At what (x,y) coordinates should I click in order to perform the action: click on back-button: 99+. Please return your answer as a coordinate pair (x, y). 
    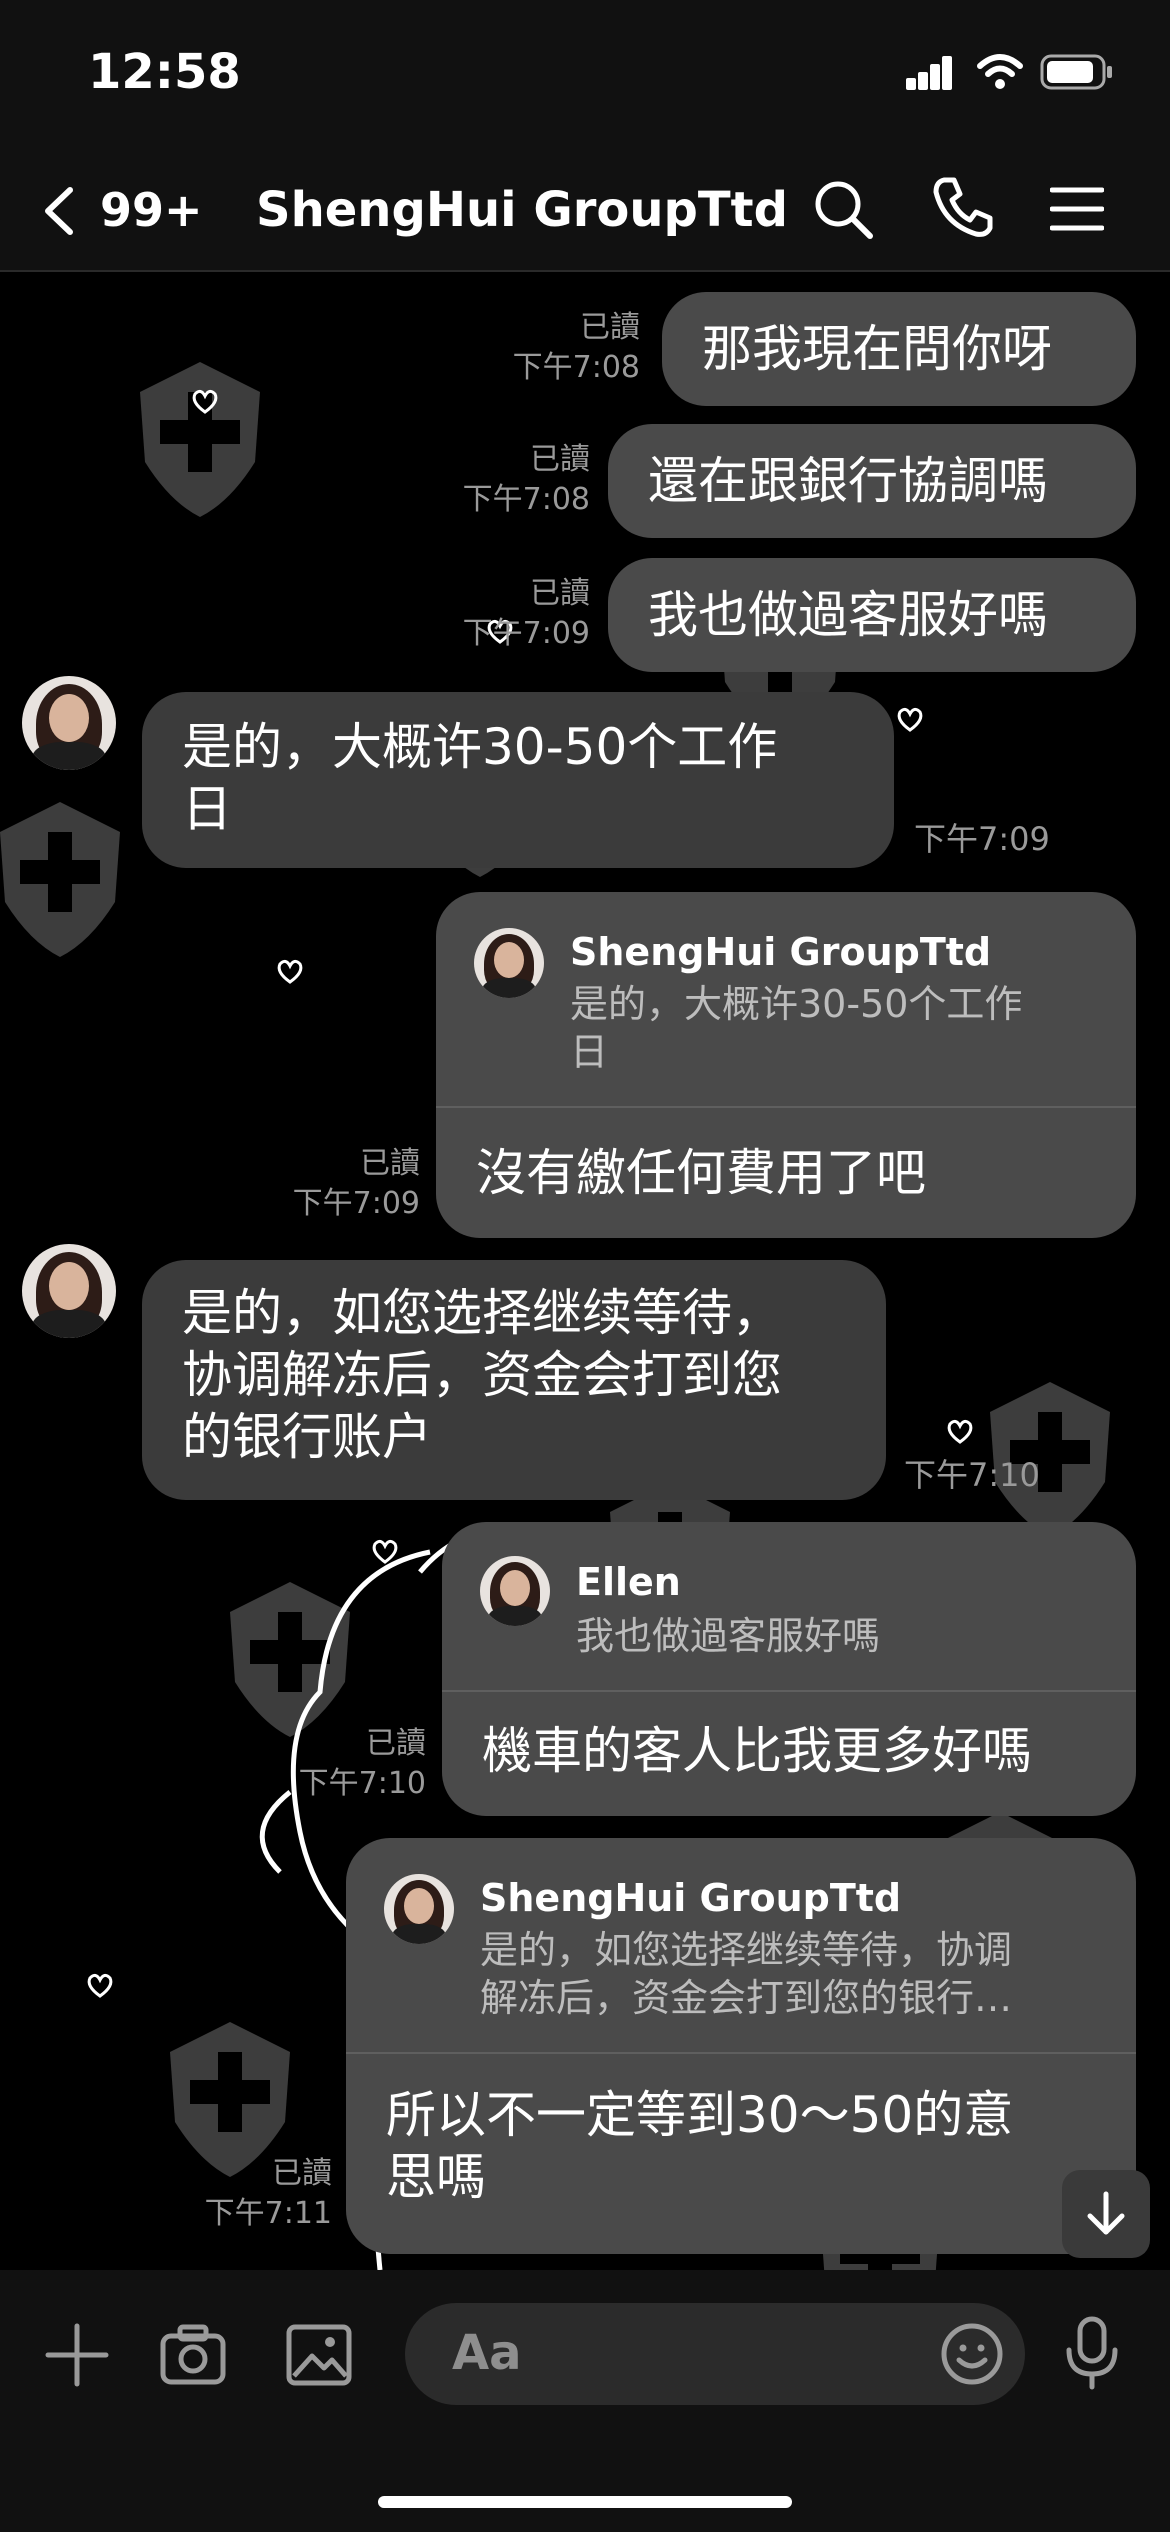
    Looking at the image, I should click on (140, 210).